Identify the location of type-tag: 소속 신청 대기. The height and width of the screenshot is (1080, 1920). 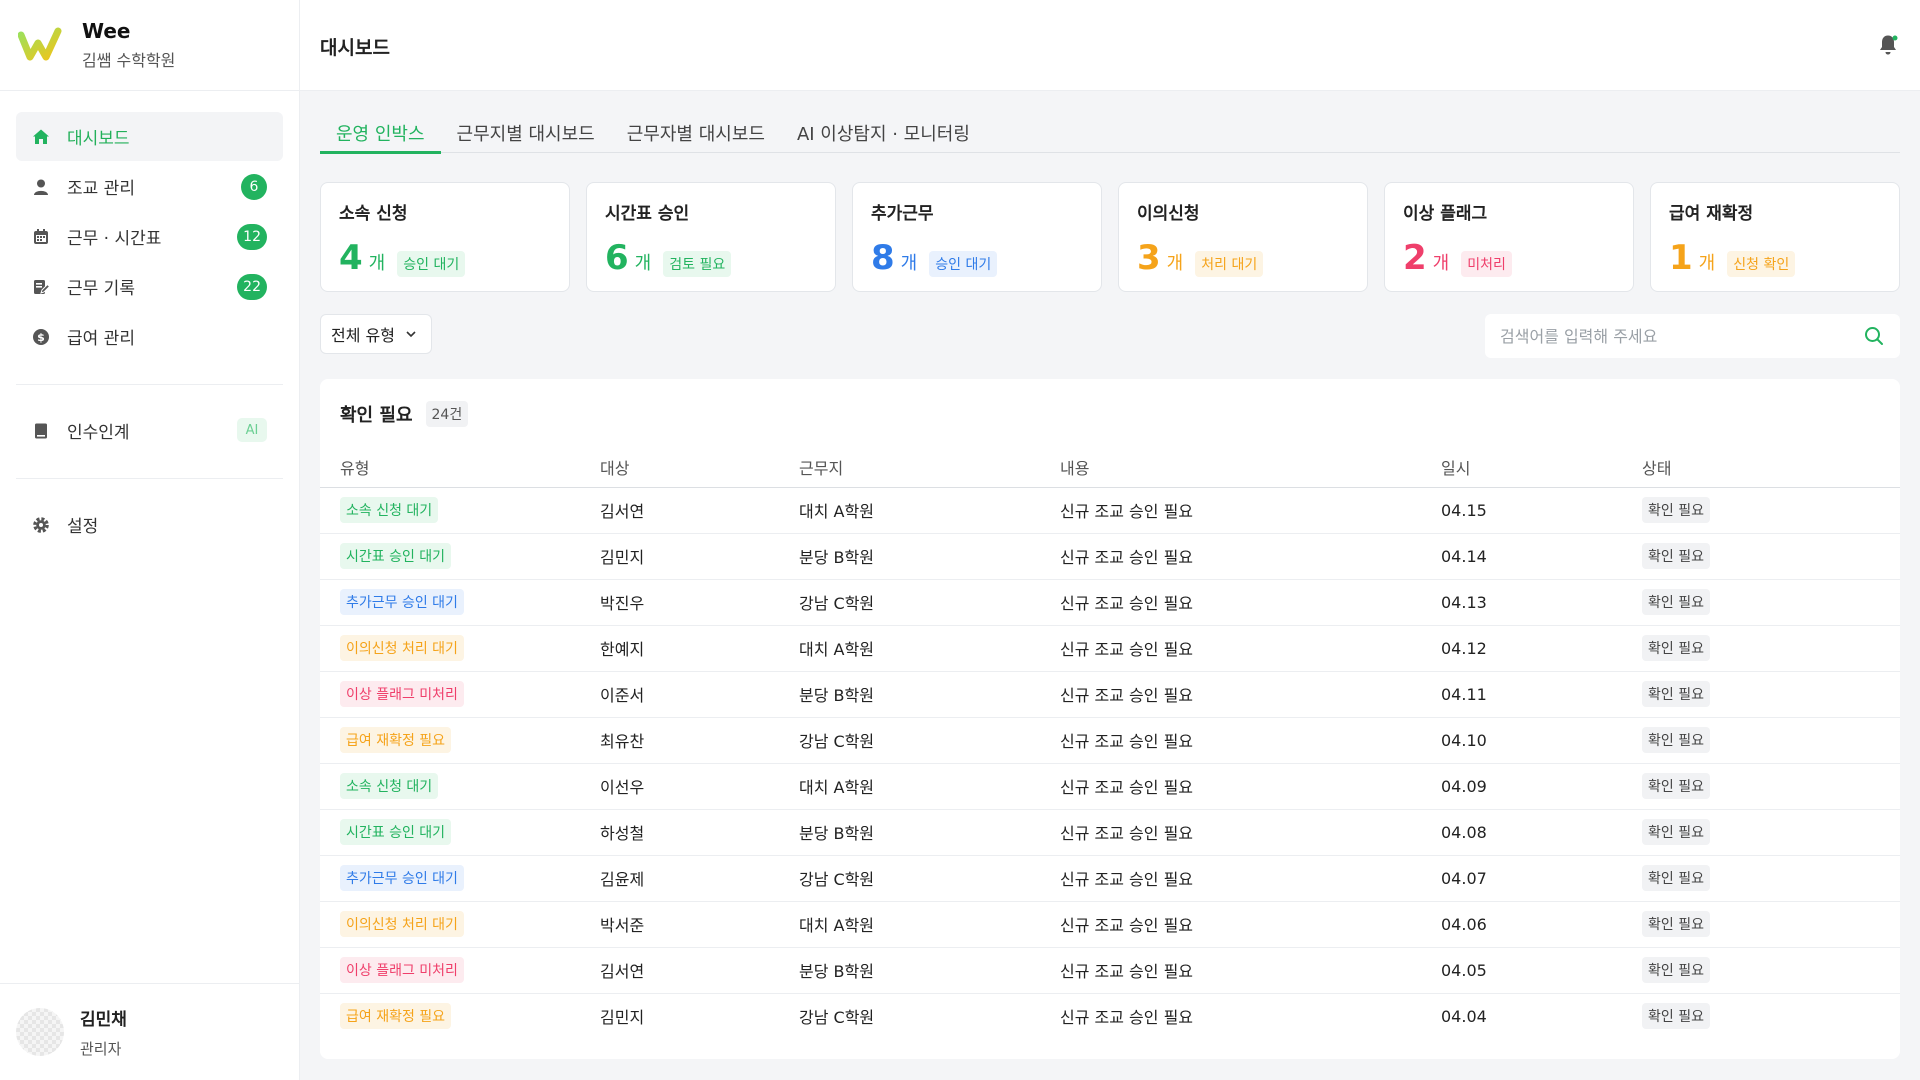
(389, 786).